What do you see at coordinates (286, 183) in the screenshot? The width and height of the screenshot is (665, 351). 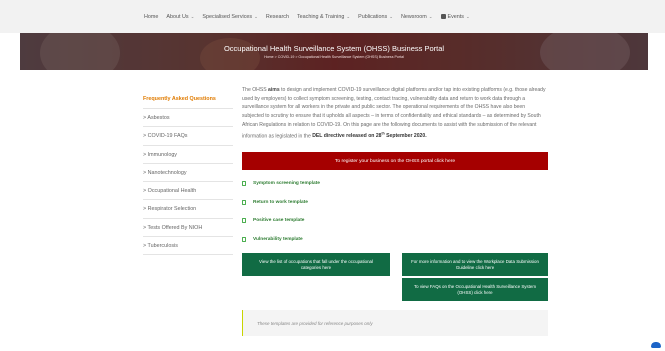 I see `template-label: Symptom screening template` at bounding box center [286, 183].